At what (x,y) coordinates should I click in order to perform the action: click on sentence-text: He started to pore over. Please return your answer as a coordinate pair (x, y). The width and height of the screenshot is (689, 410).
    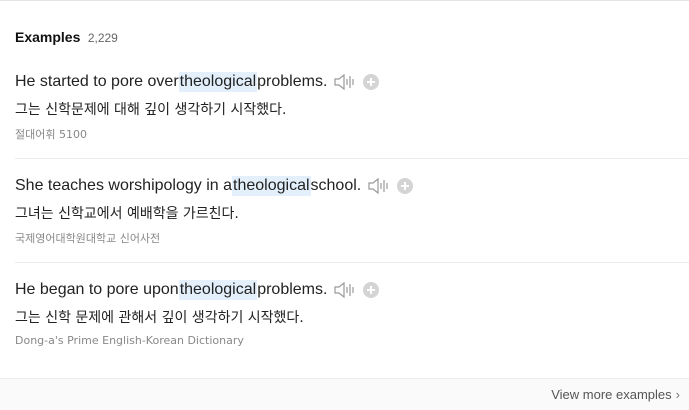
    Looking at the image, I should click on (97, 81).